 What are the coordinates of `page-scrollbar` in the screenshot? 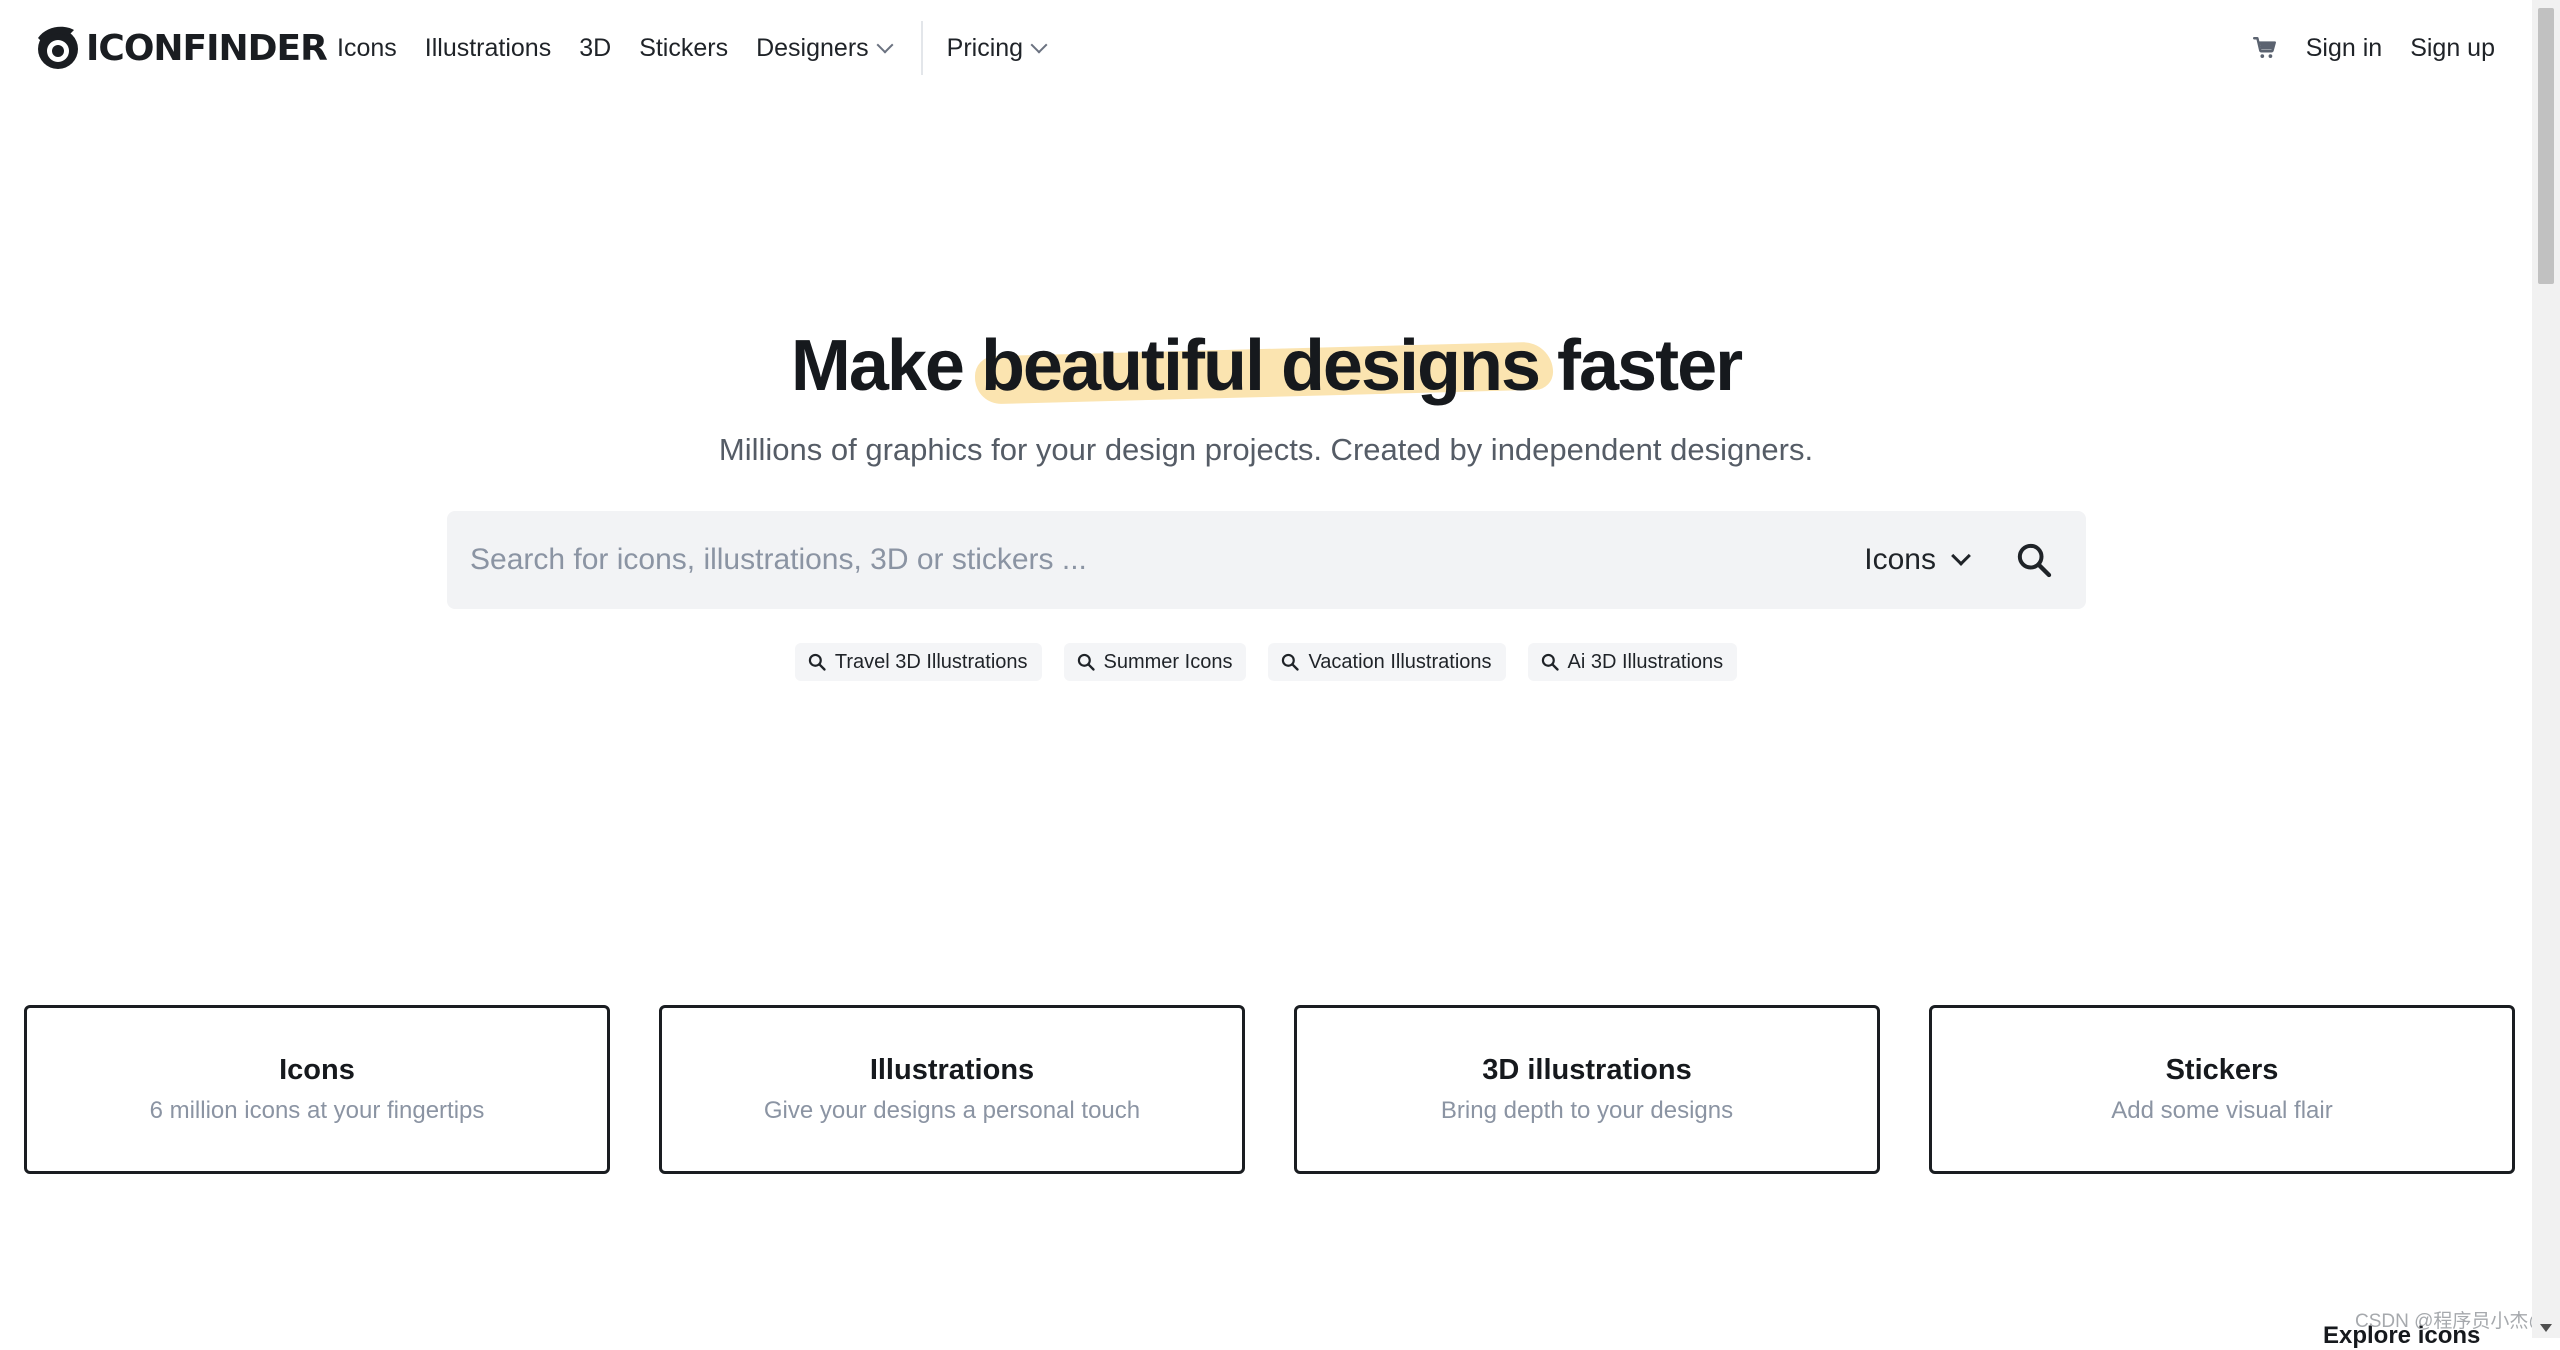 It's located at (2546, 669).